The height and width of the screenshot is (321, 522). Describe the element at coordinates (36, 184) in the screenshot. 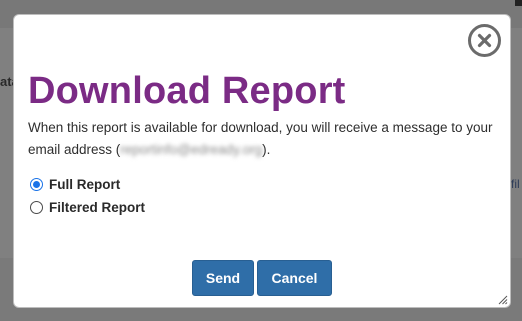

I see `full-report-radio` at that location.